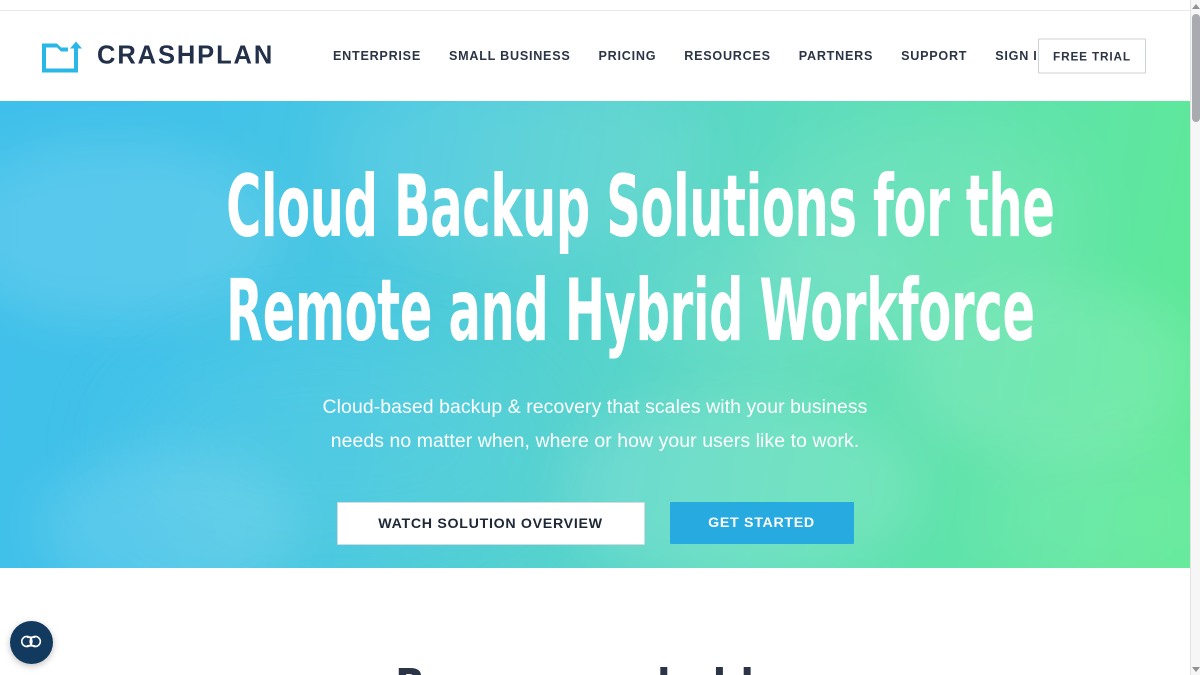  I want to click on accessibility-widget-button, so click(31, 642).